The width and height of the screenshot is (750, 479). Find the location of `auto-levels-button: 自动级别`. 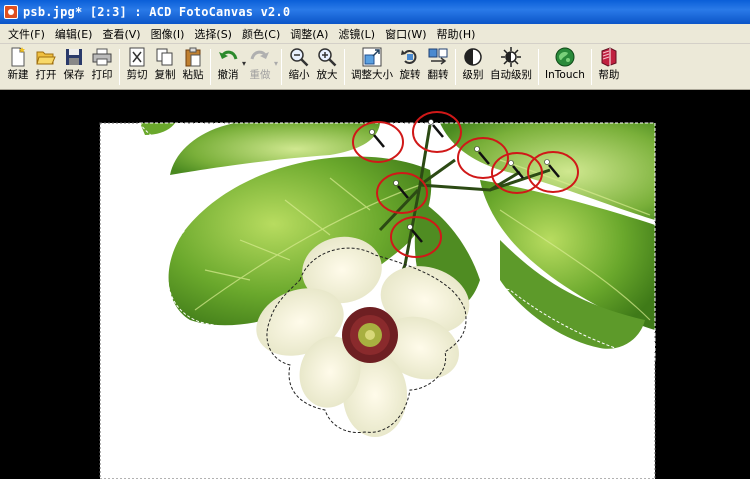

auto-levels-button: 自动级别 is located at coordinates (511, 67).